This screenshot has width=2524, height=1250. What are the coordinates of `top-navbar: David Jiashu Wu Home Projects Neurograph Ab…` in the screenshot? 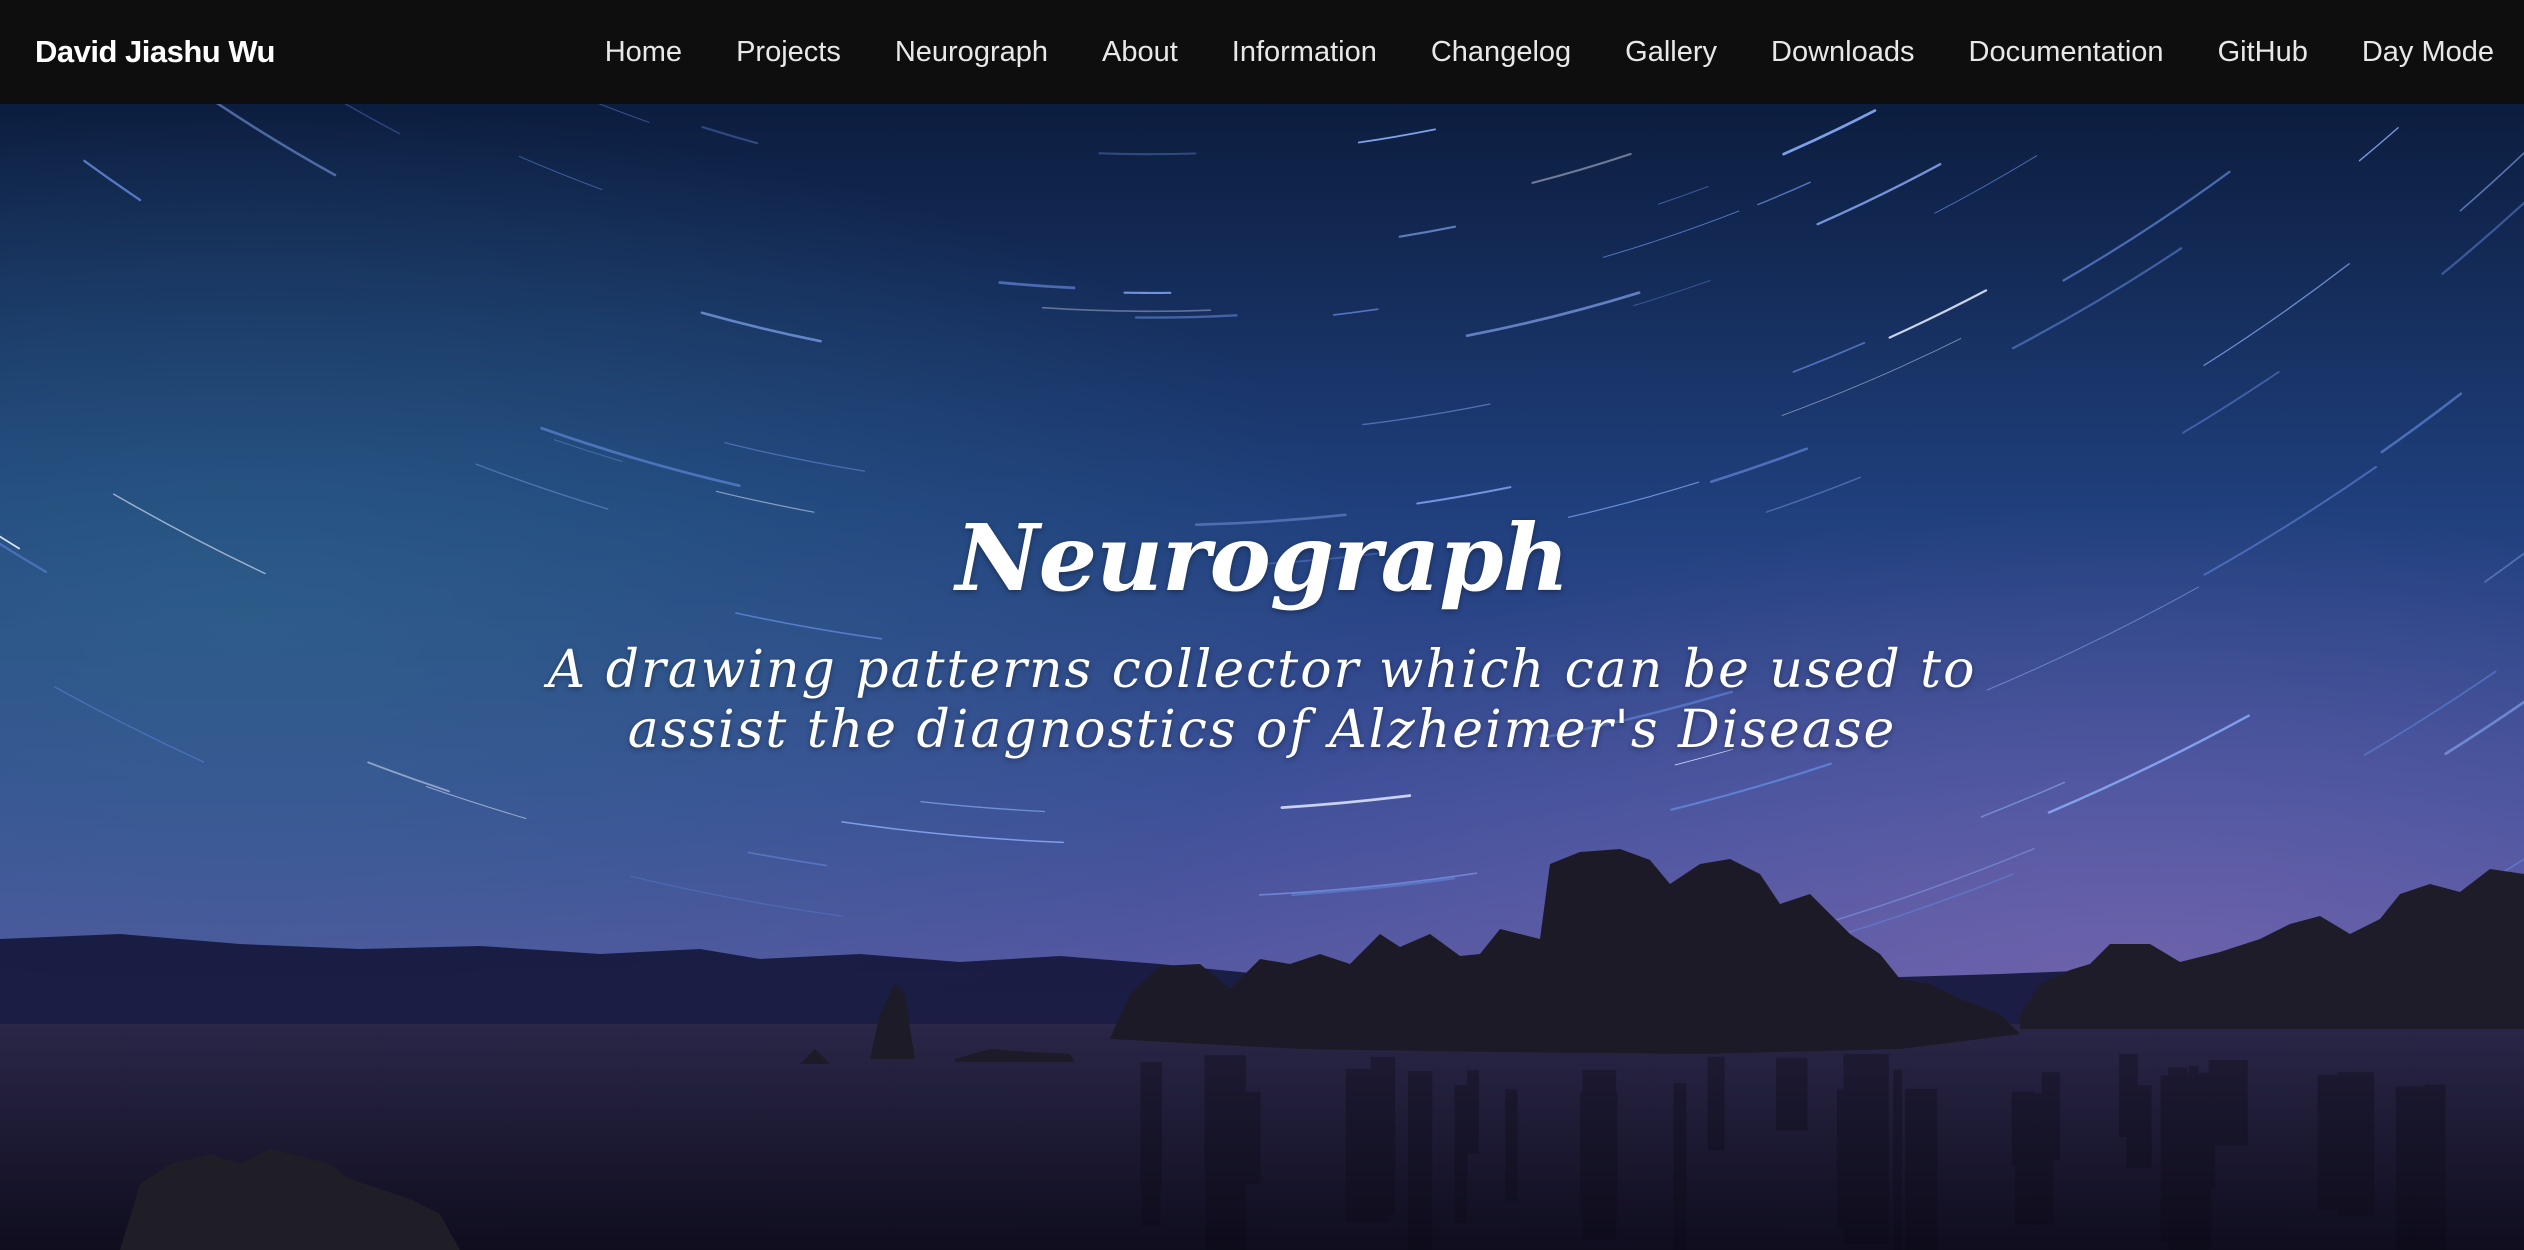 It's located at (1262, 52).